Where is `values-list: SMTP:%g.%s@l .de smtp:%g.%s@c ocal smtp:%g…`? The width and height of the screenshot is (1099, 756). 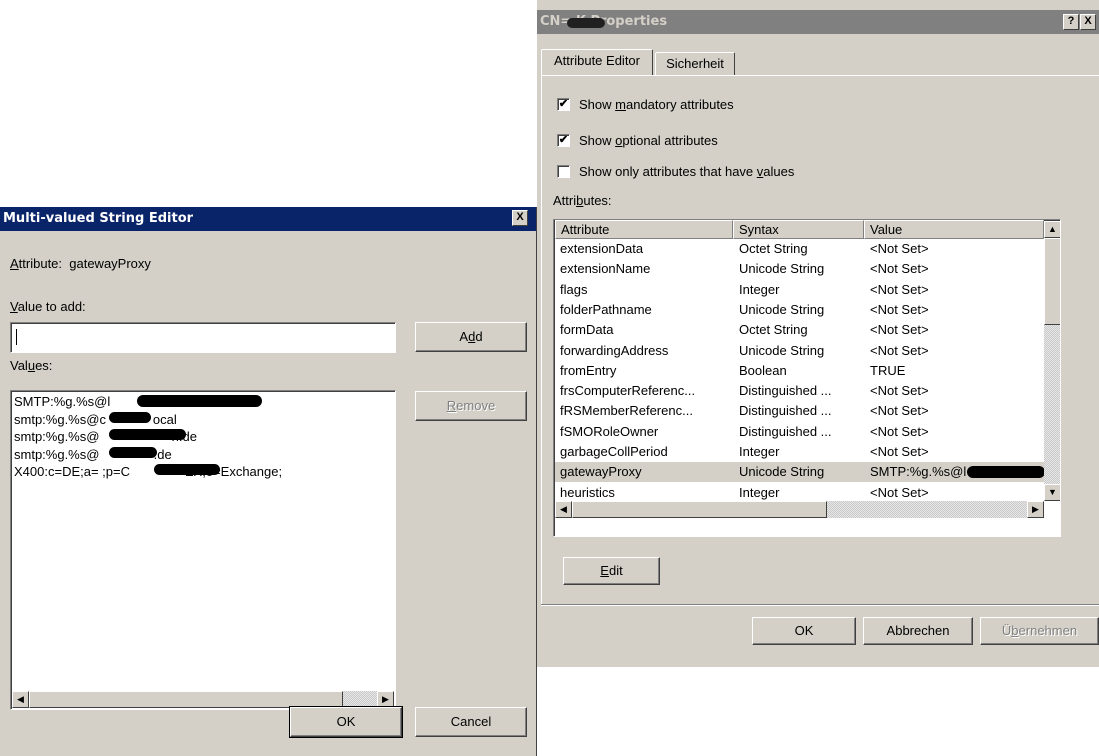 values-list: SMTP:%g.%s@l .de smtp:%g.%s@c ocal smtp:%g… is located at coordinates (203, 550).